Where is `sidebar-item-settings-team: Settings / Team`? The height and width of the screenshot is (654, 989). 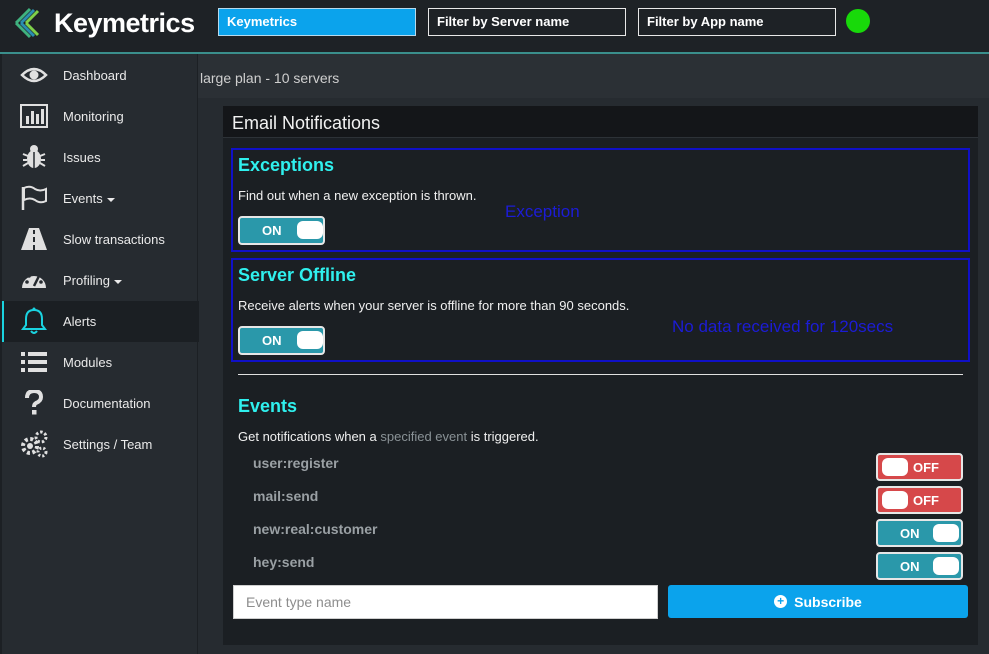 sidebar-item-settings-team: Settings / Team is located at coordinates (100, 444).